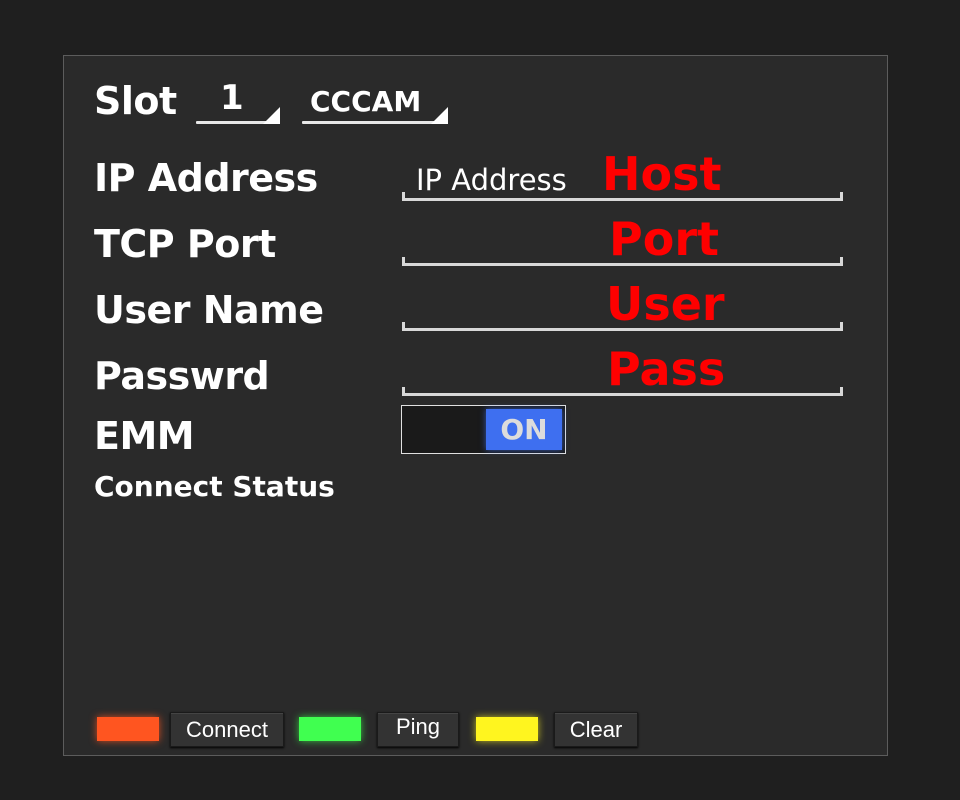  Describe the element at coordinates (128, 729) in the screenshot. I see `connect-indicator-led` at that location.